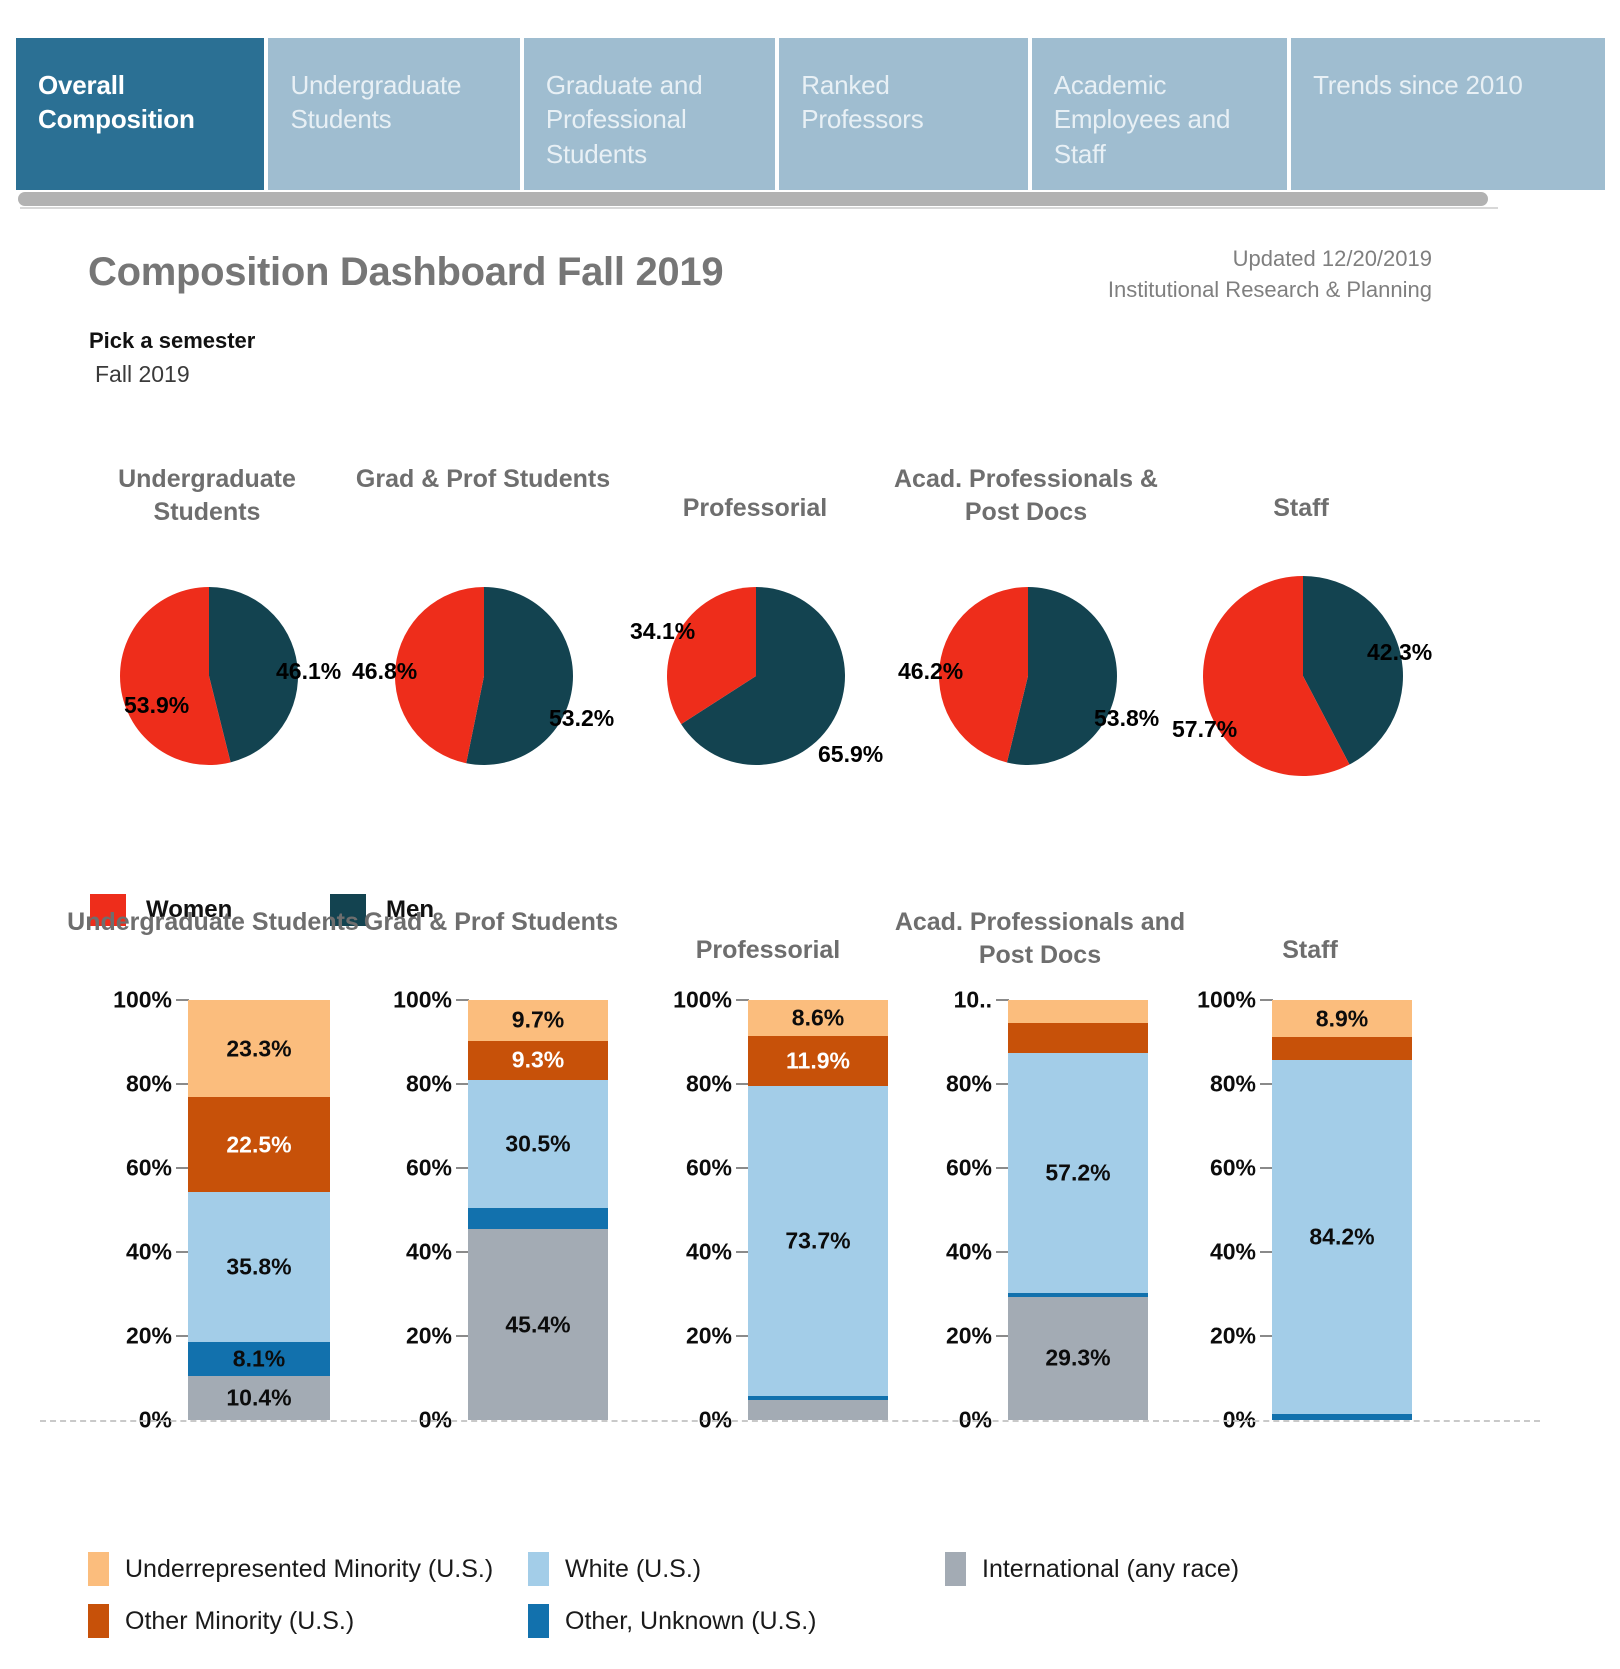 This screenshot has height=1669, width=1620. What do you see at coordinates (172, 340) in the screenshot?
I see `semester-picker-label: Pick a semester` at bounding box center [172, 340].